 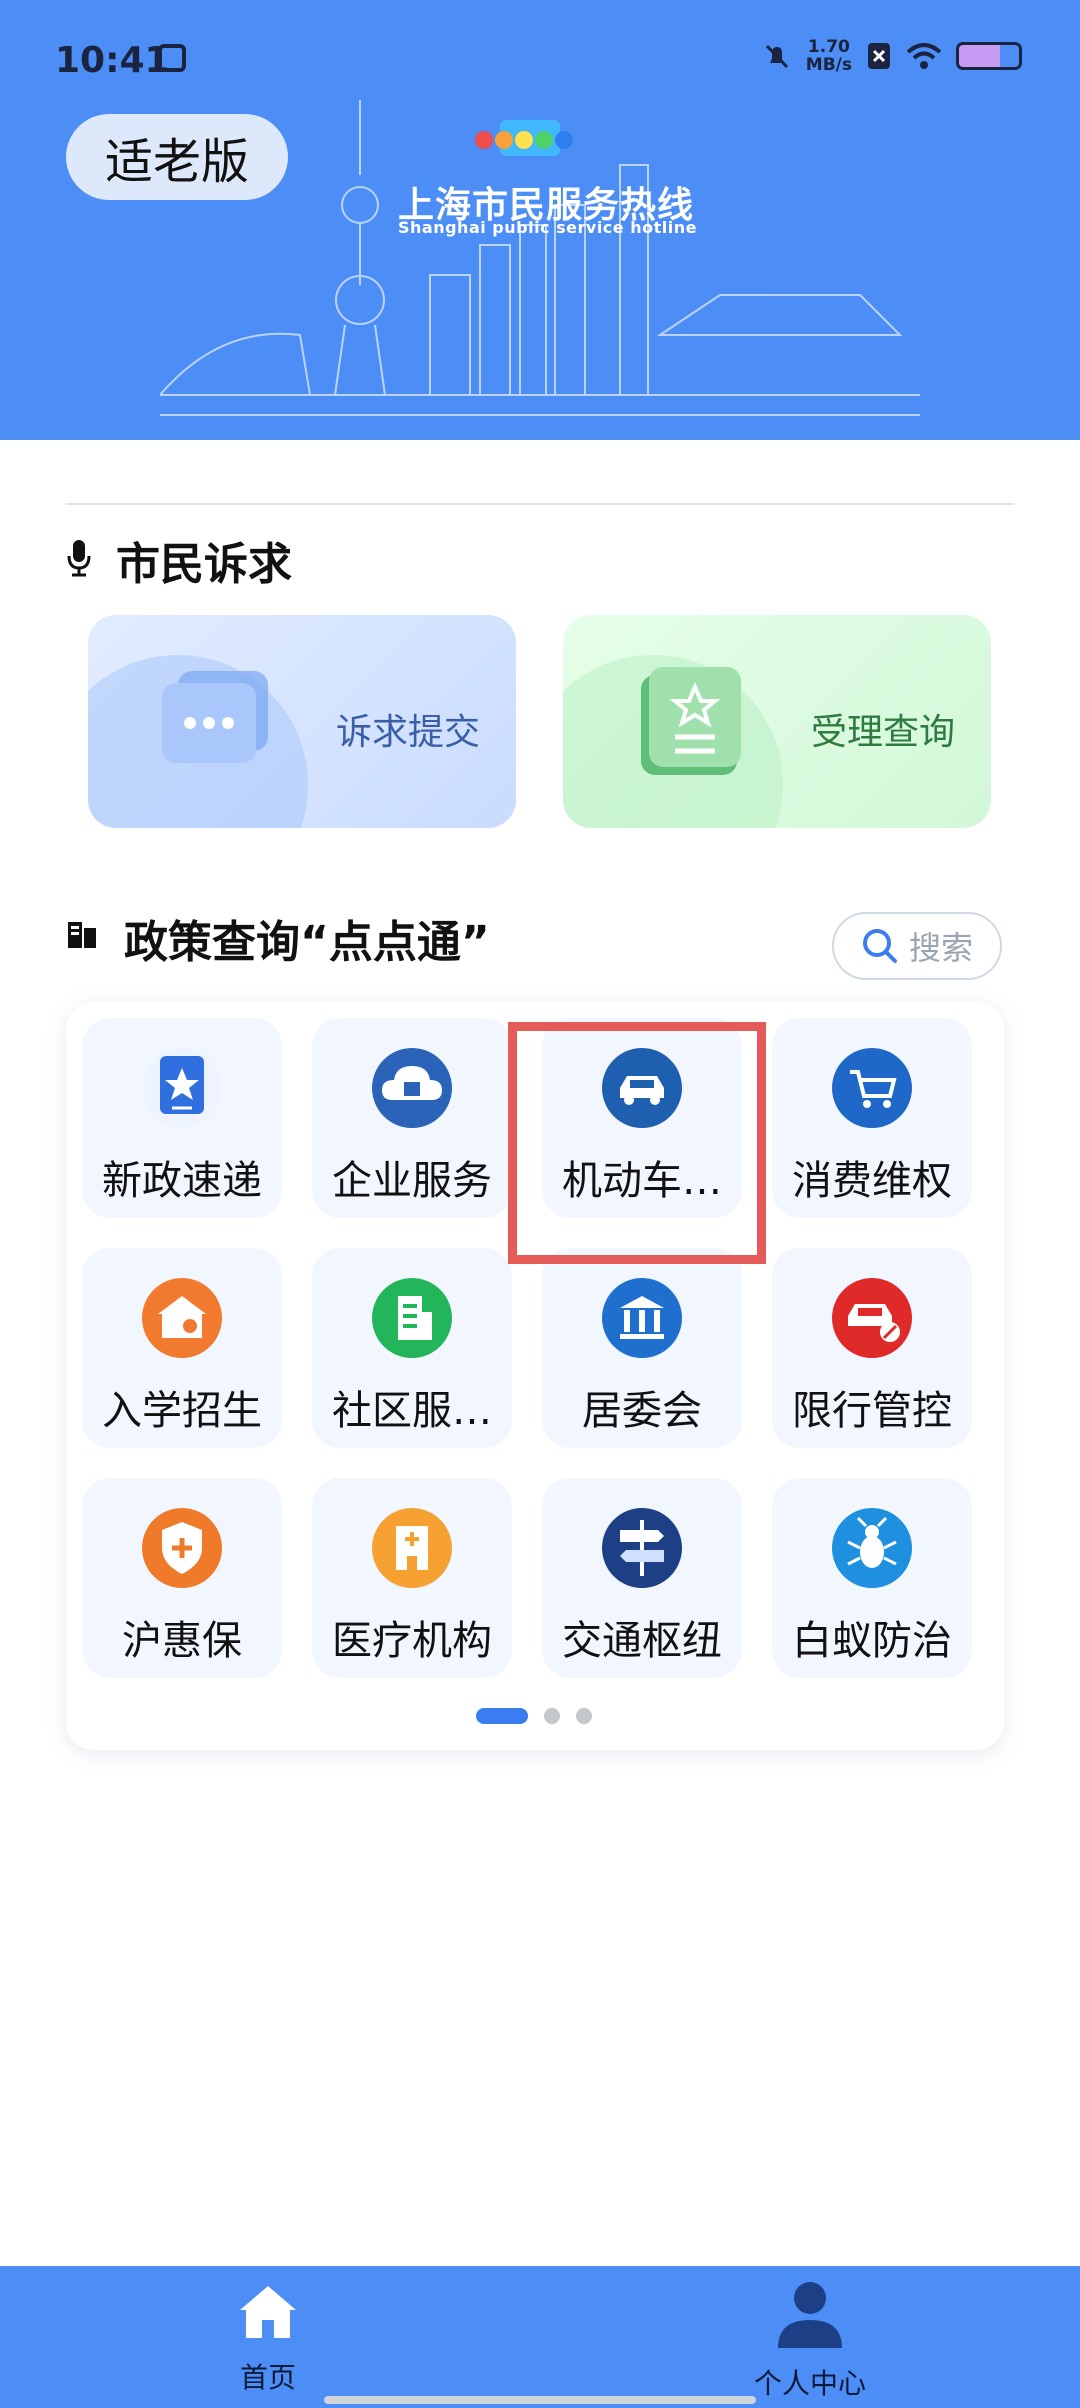 I want to click on network-speed: 1.70 MB/s, so click(x=829, y=56).